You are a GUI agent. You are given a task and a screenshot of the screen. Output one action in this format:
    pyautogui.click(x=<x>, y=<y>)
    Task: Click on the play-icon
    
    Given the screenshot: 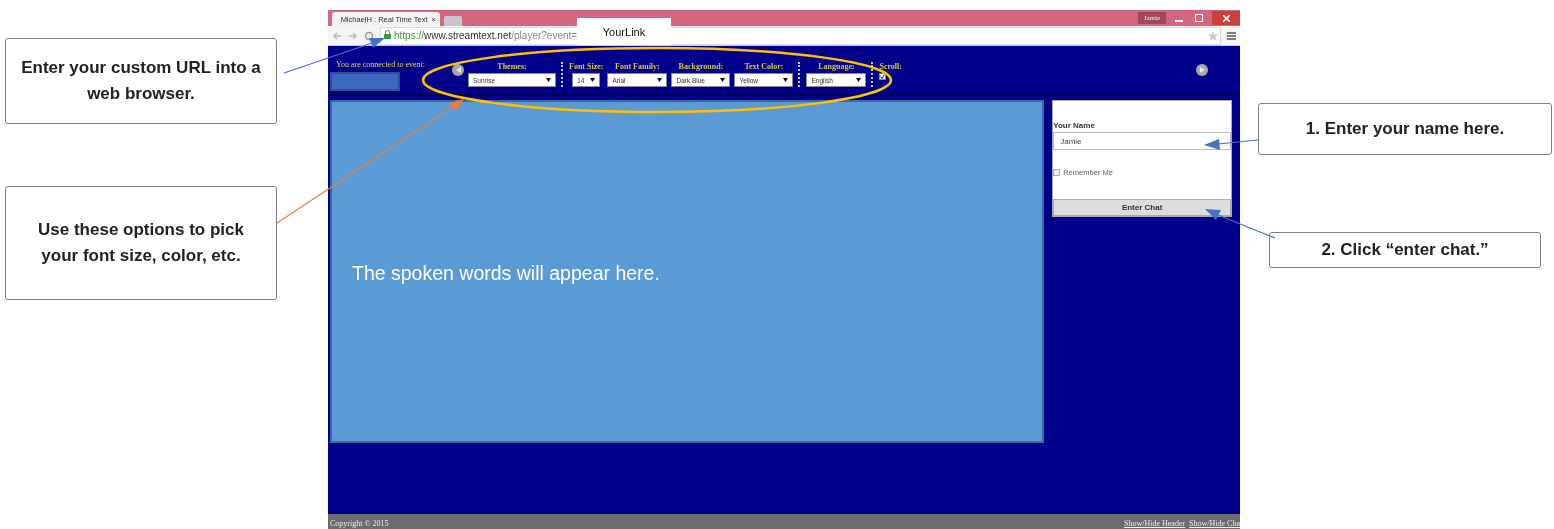 What is the action you would take?
    pyautogui.click(x=1202, y=70)
    